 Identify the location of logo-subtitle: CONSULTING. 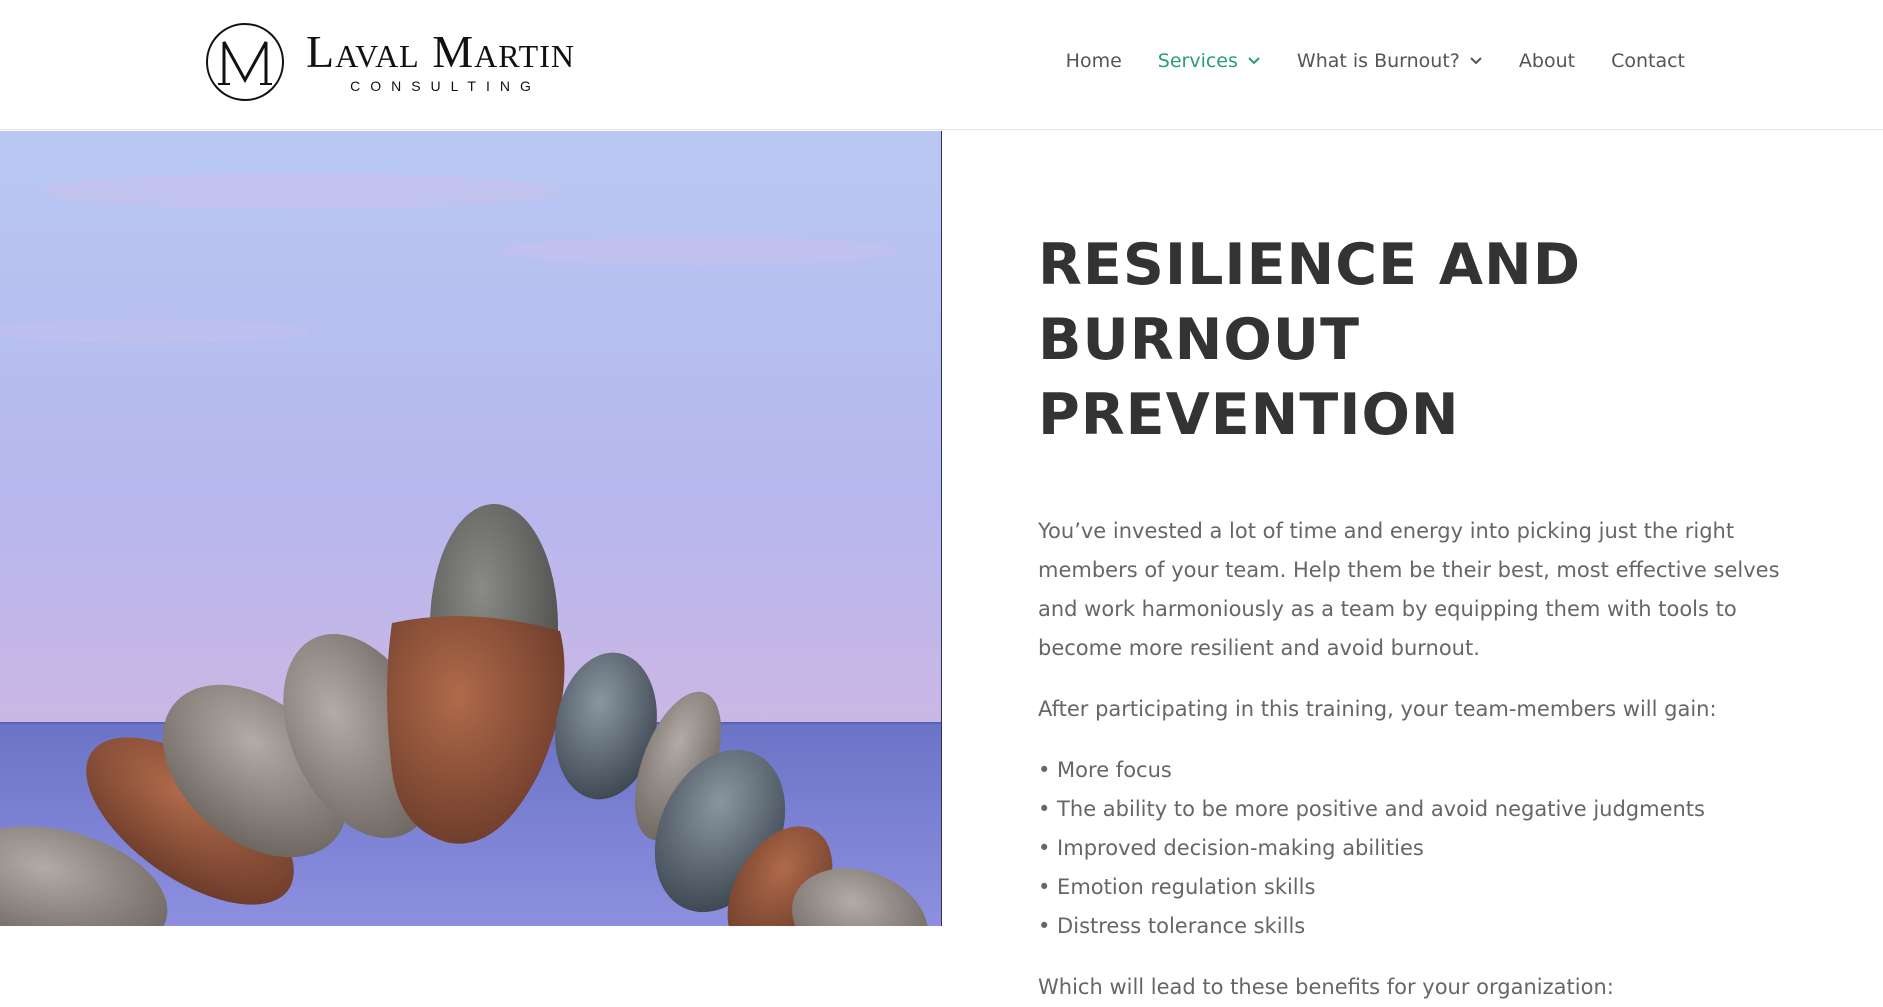
(445, 86).